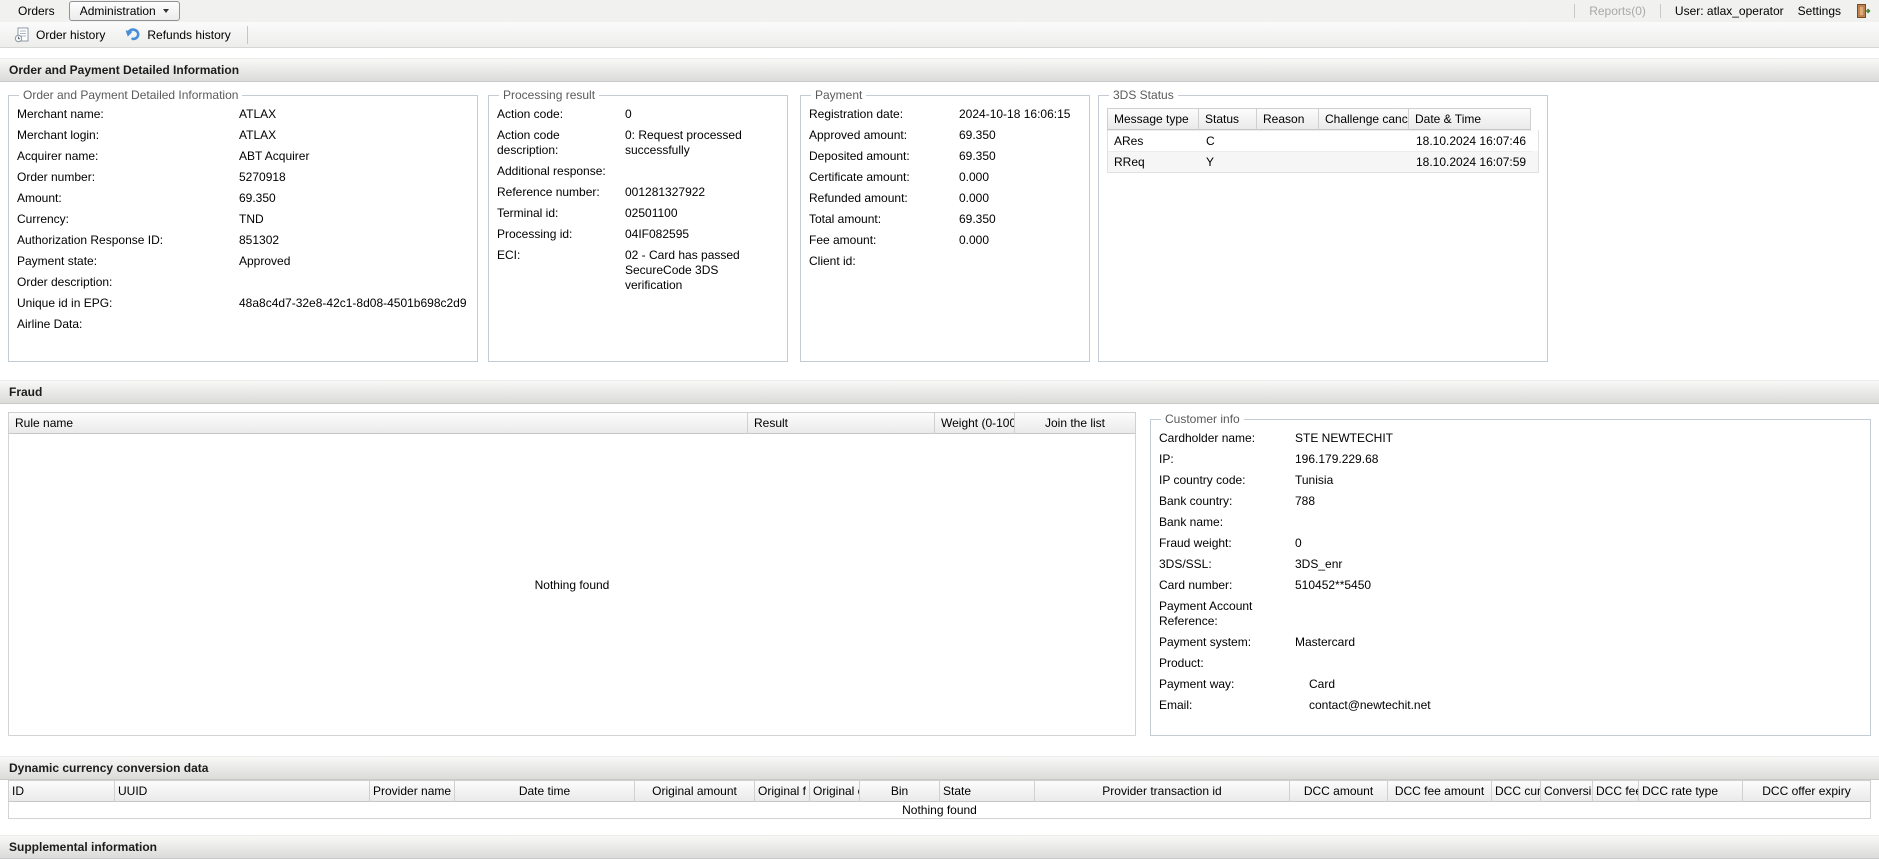 The width and height of the screenshot is (1879, 860). What do you see at coordinates (1322, 684) in the screenshot?
I see `field-value: Card` at bounding box center [1322, 684].